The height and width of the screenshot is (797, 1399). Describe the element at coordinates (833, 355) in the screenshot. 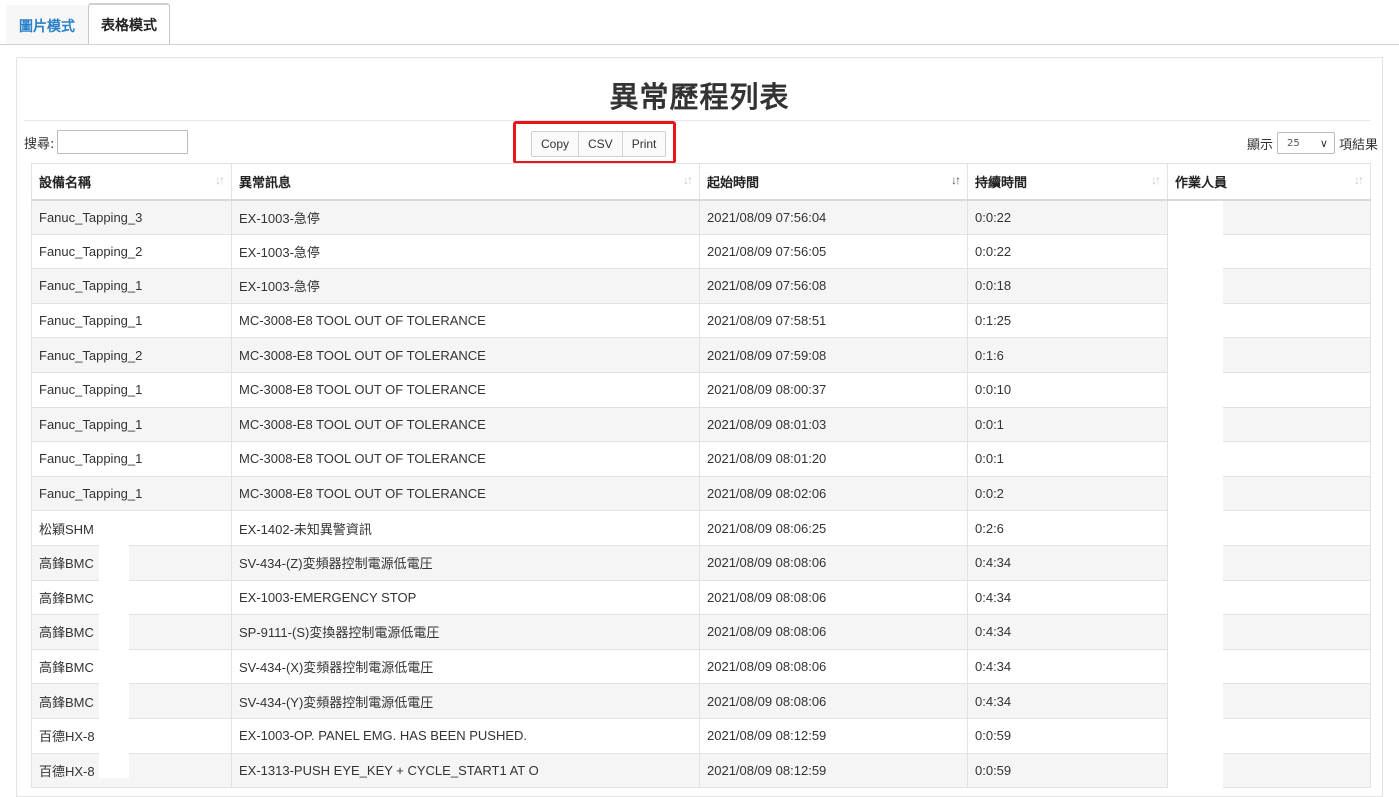

I see `start-time-cell: 2021/08/09 07:59:08` at that location.